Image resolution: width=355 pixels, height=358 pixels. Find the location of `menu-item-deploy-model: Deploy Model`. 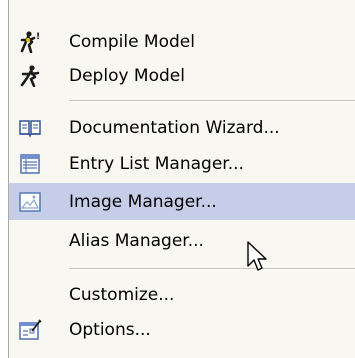

menu-item-deploy-model: Deploy Model is located at coordinates (182, 75).